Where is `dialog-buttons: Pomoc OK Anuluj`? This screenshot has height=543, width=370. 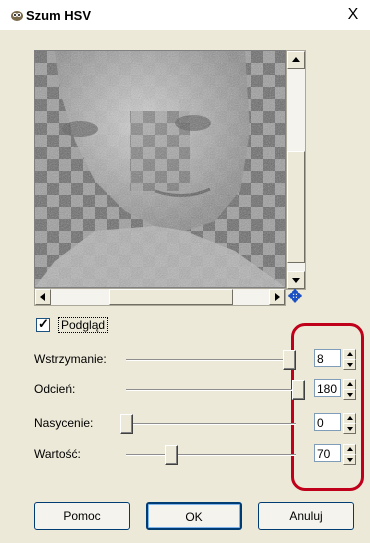
dialog-buttons: Pomoc OK Anuluj is located at coordinates (185, 516).